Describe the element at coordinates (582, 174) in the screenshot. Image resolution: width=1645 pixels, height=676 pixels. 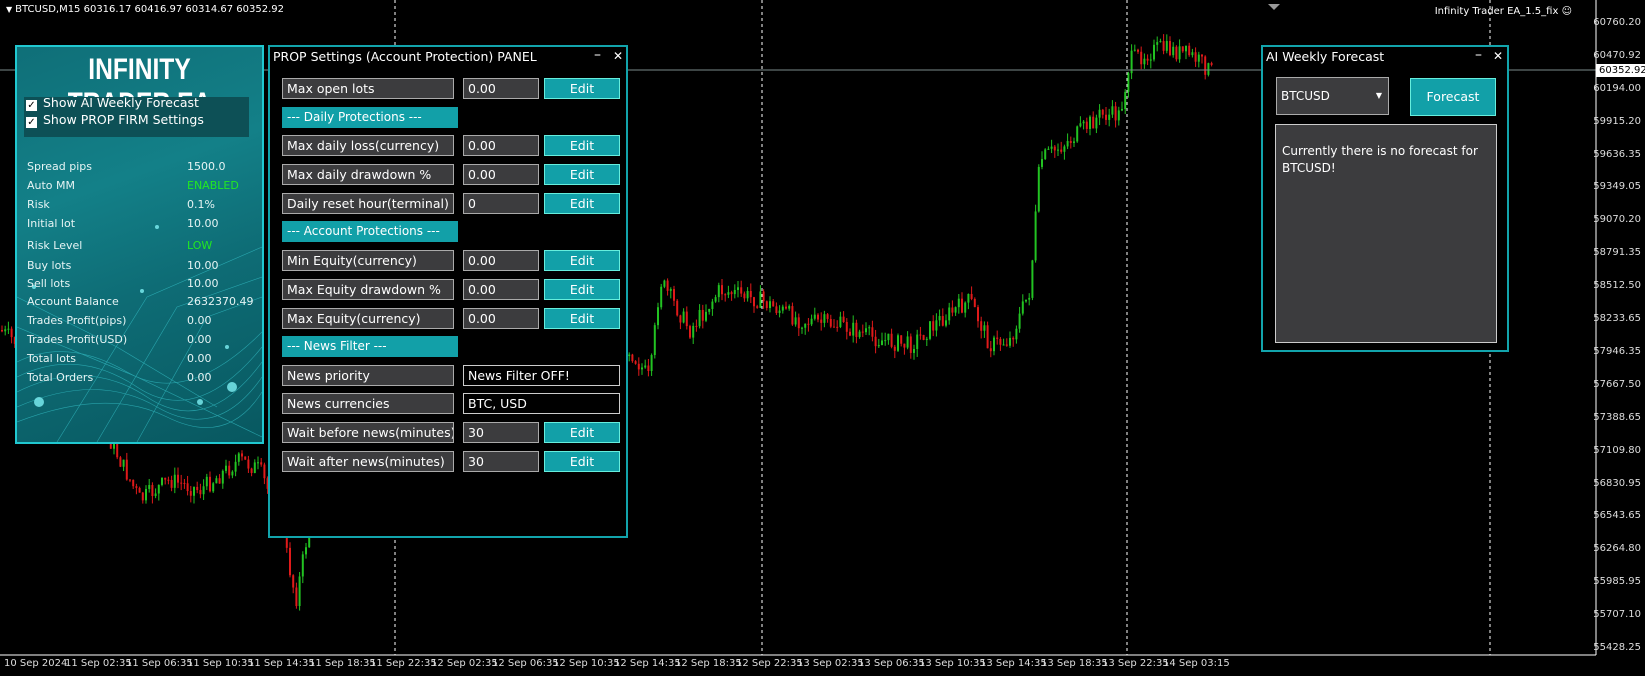
I see `max-daily-drawdown-edit-button: Edit` at that location.